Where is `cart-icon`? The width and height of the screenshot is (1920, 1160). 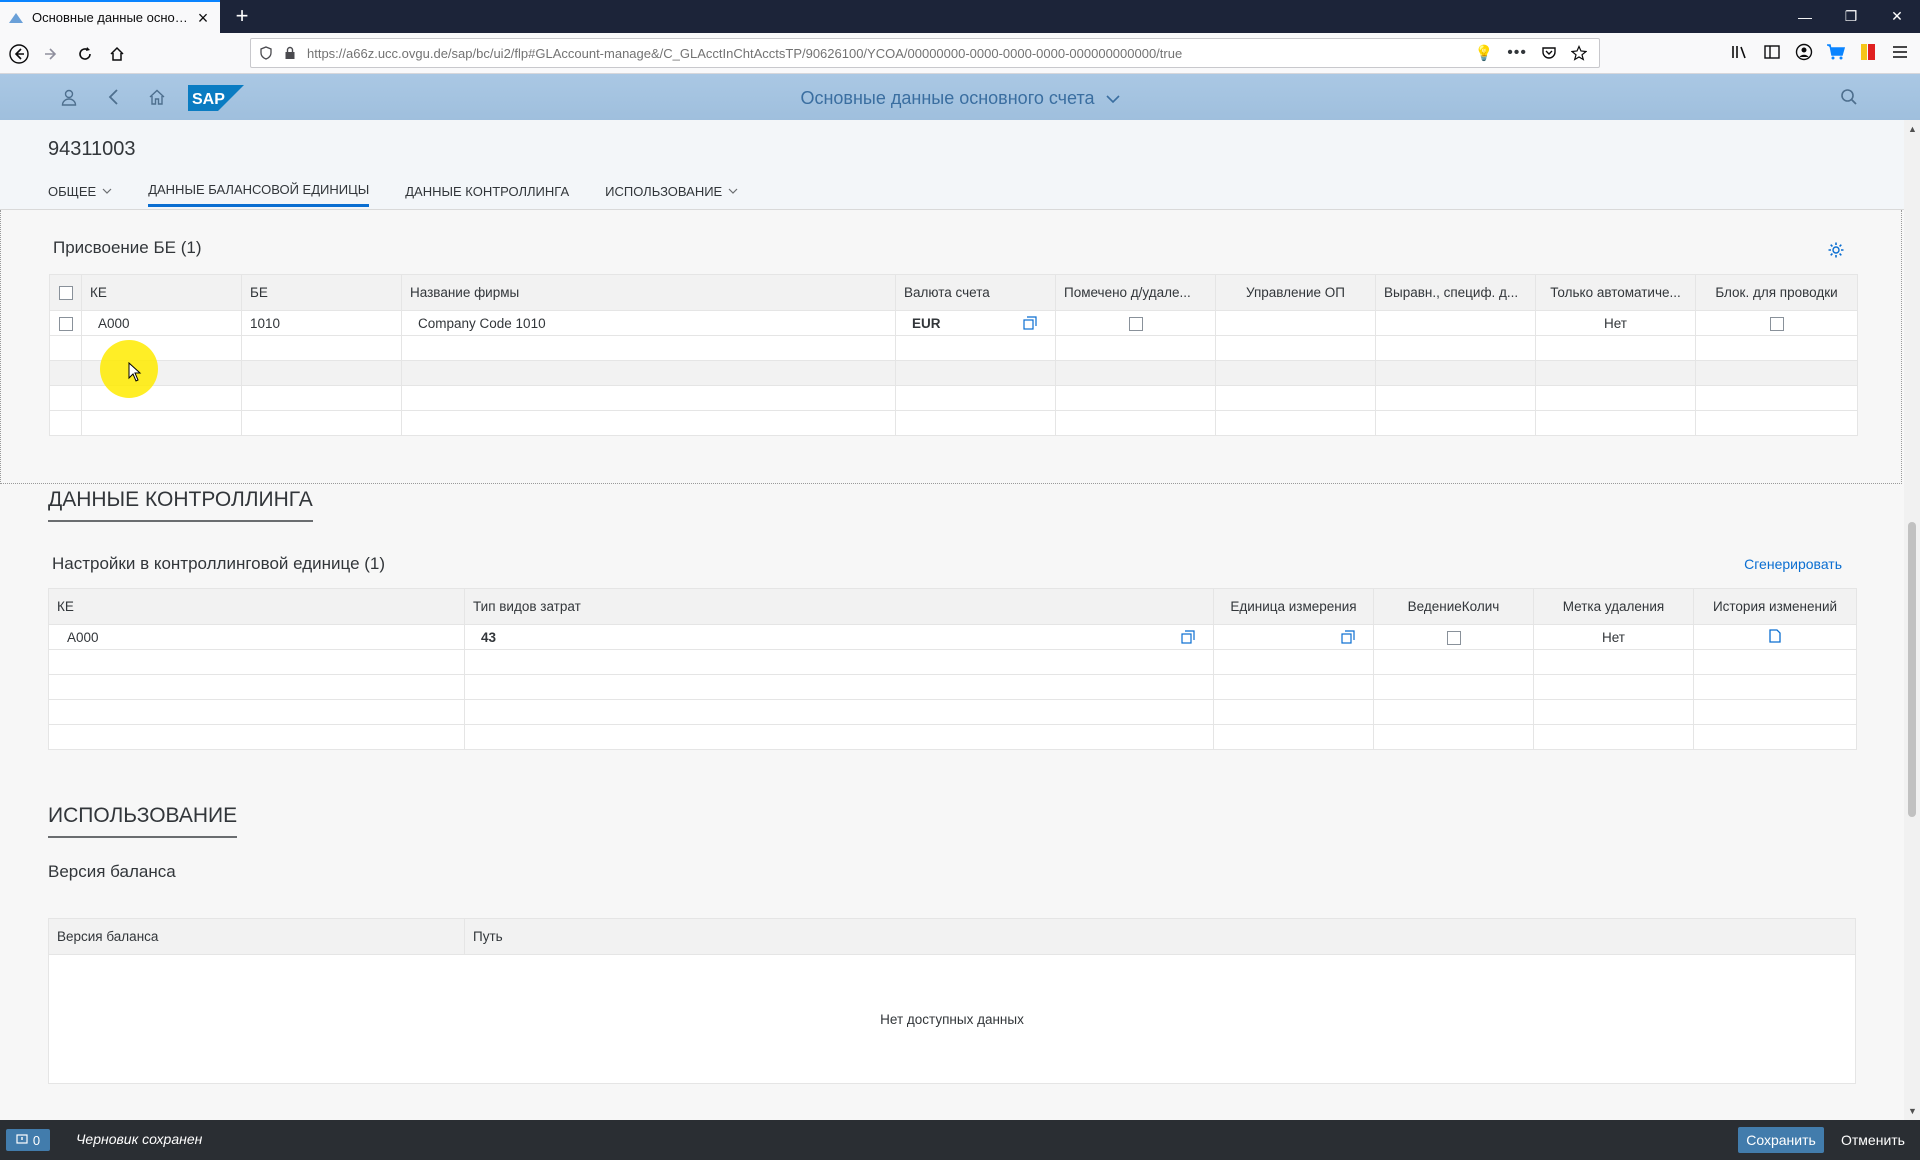 cart-icon is located at coordinates (1836, 52).